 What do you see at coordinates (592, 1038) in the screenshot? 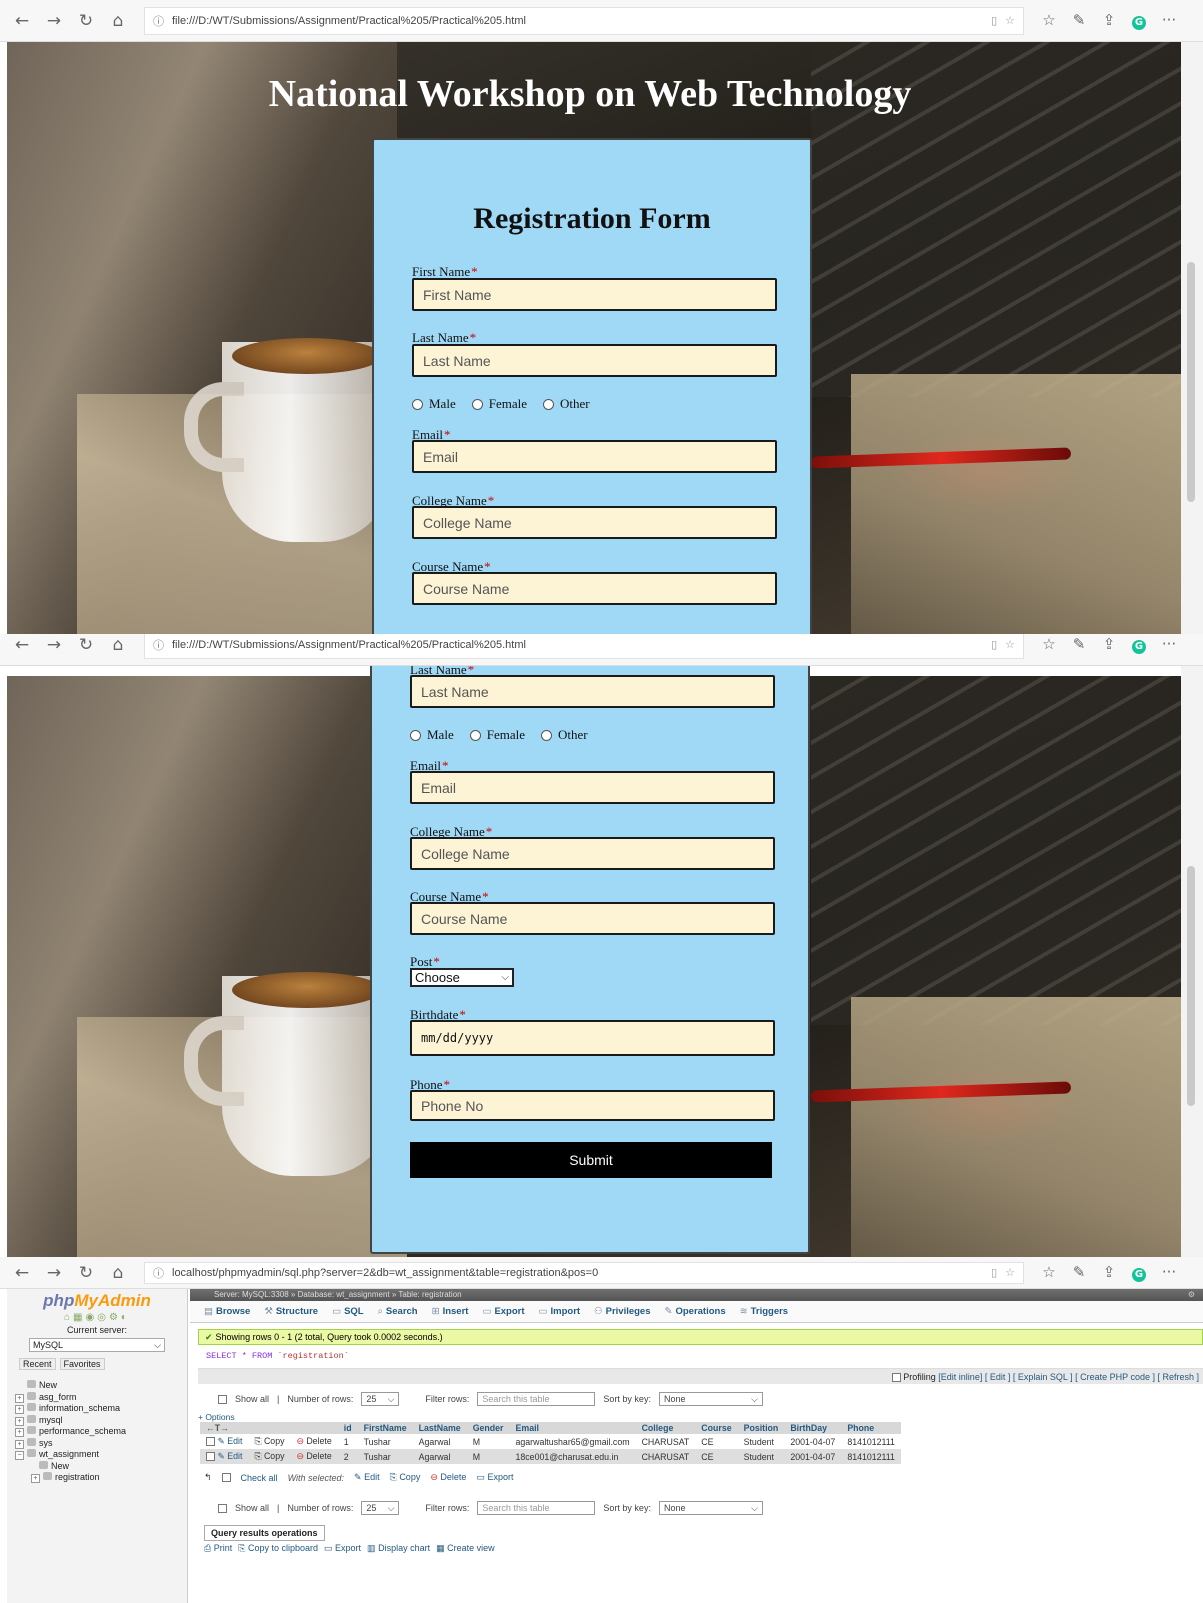
I see `birthdate-input: mm/dd/yyyy` at bounding box center [592, 1038].